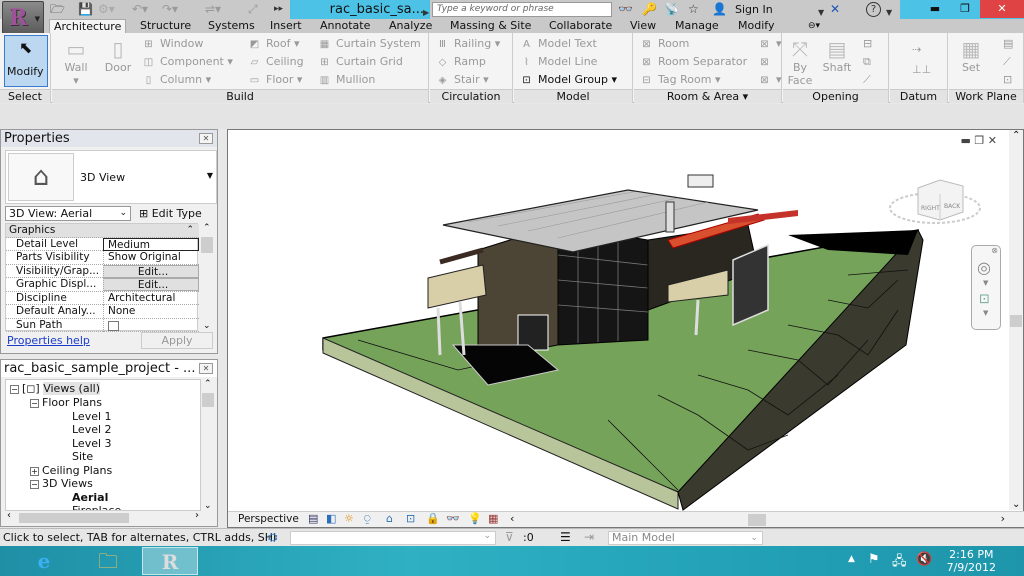  What do you see at coordinates (118, 55) in the screenshot?
I see `door-button: ▯ Door` at bounding box center [118, 55].